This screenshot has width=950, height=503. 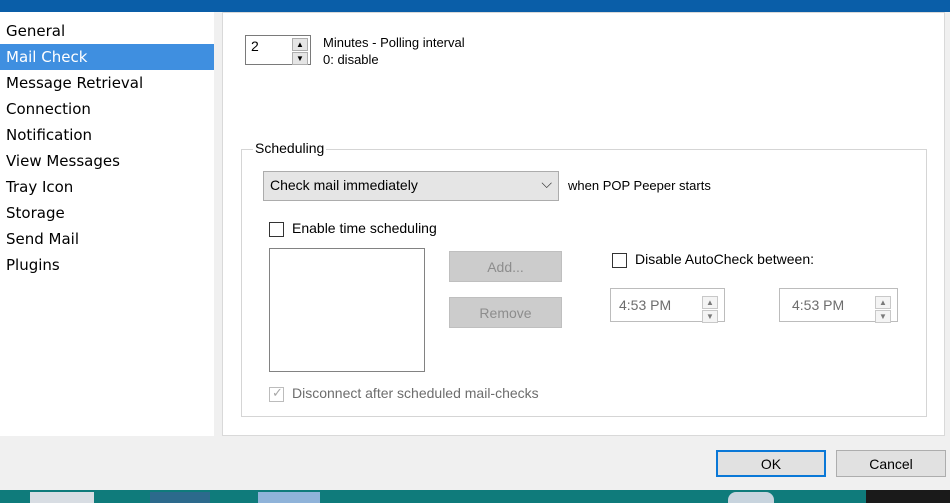 What do you see at coordinates (255, 46) in the screenshot?
I see `polling-interval-value: 2` at bounding box center [255, 46].